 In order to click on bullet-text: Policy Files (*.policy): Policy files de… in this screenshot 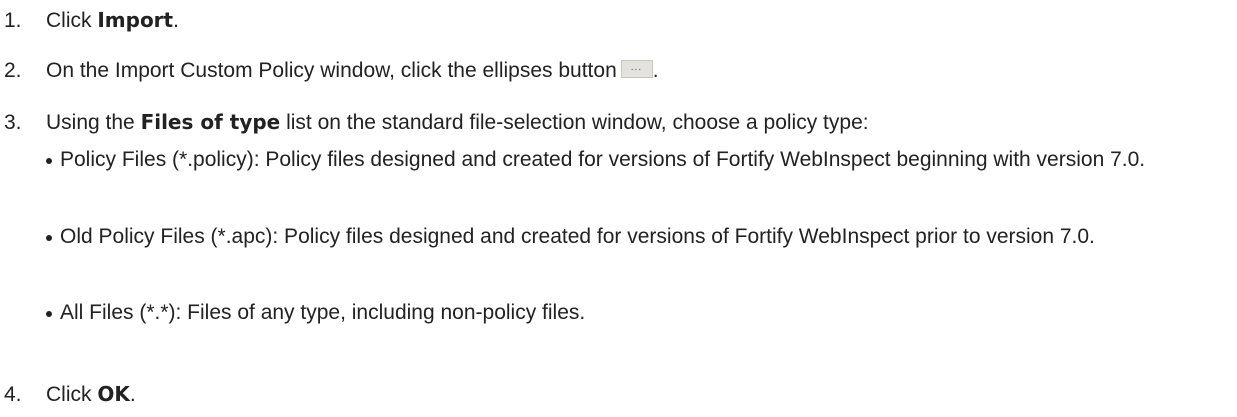, I will do `click(603, 159)`.